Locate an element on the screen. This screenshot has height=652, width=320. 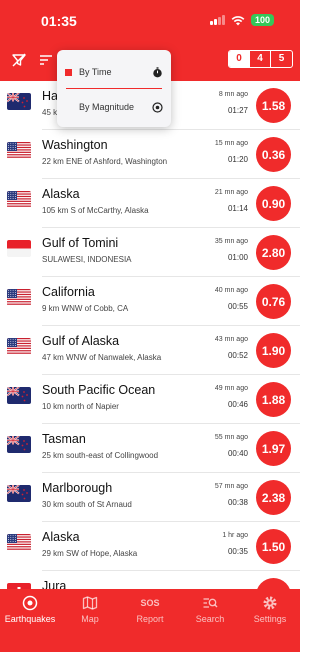
count-filter: 0 4 5 is located at coordinates (260, 59).